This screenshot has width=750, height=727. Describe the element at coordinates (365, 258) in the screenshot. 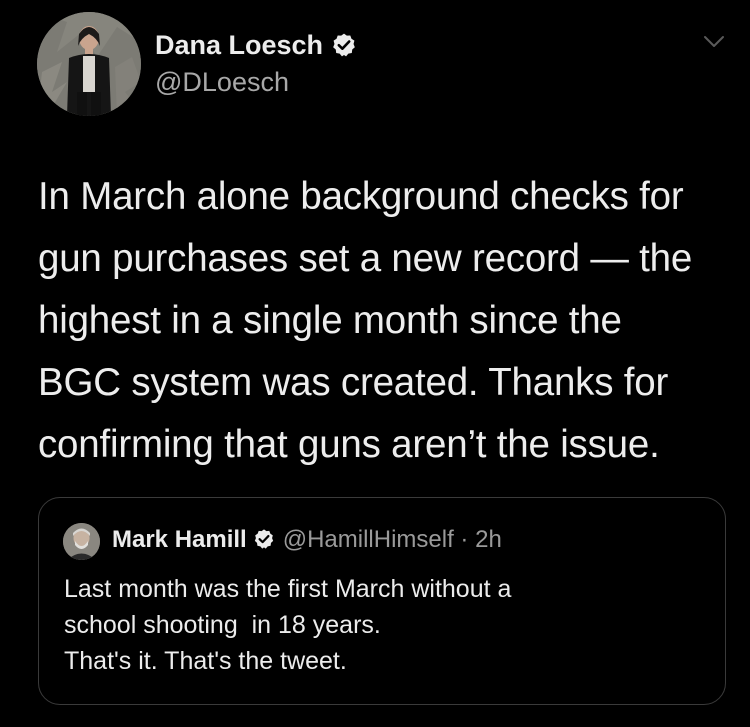

I see `tweet-text-line: gun purchases set a new record — the` at that location.